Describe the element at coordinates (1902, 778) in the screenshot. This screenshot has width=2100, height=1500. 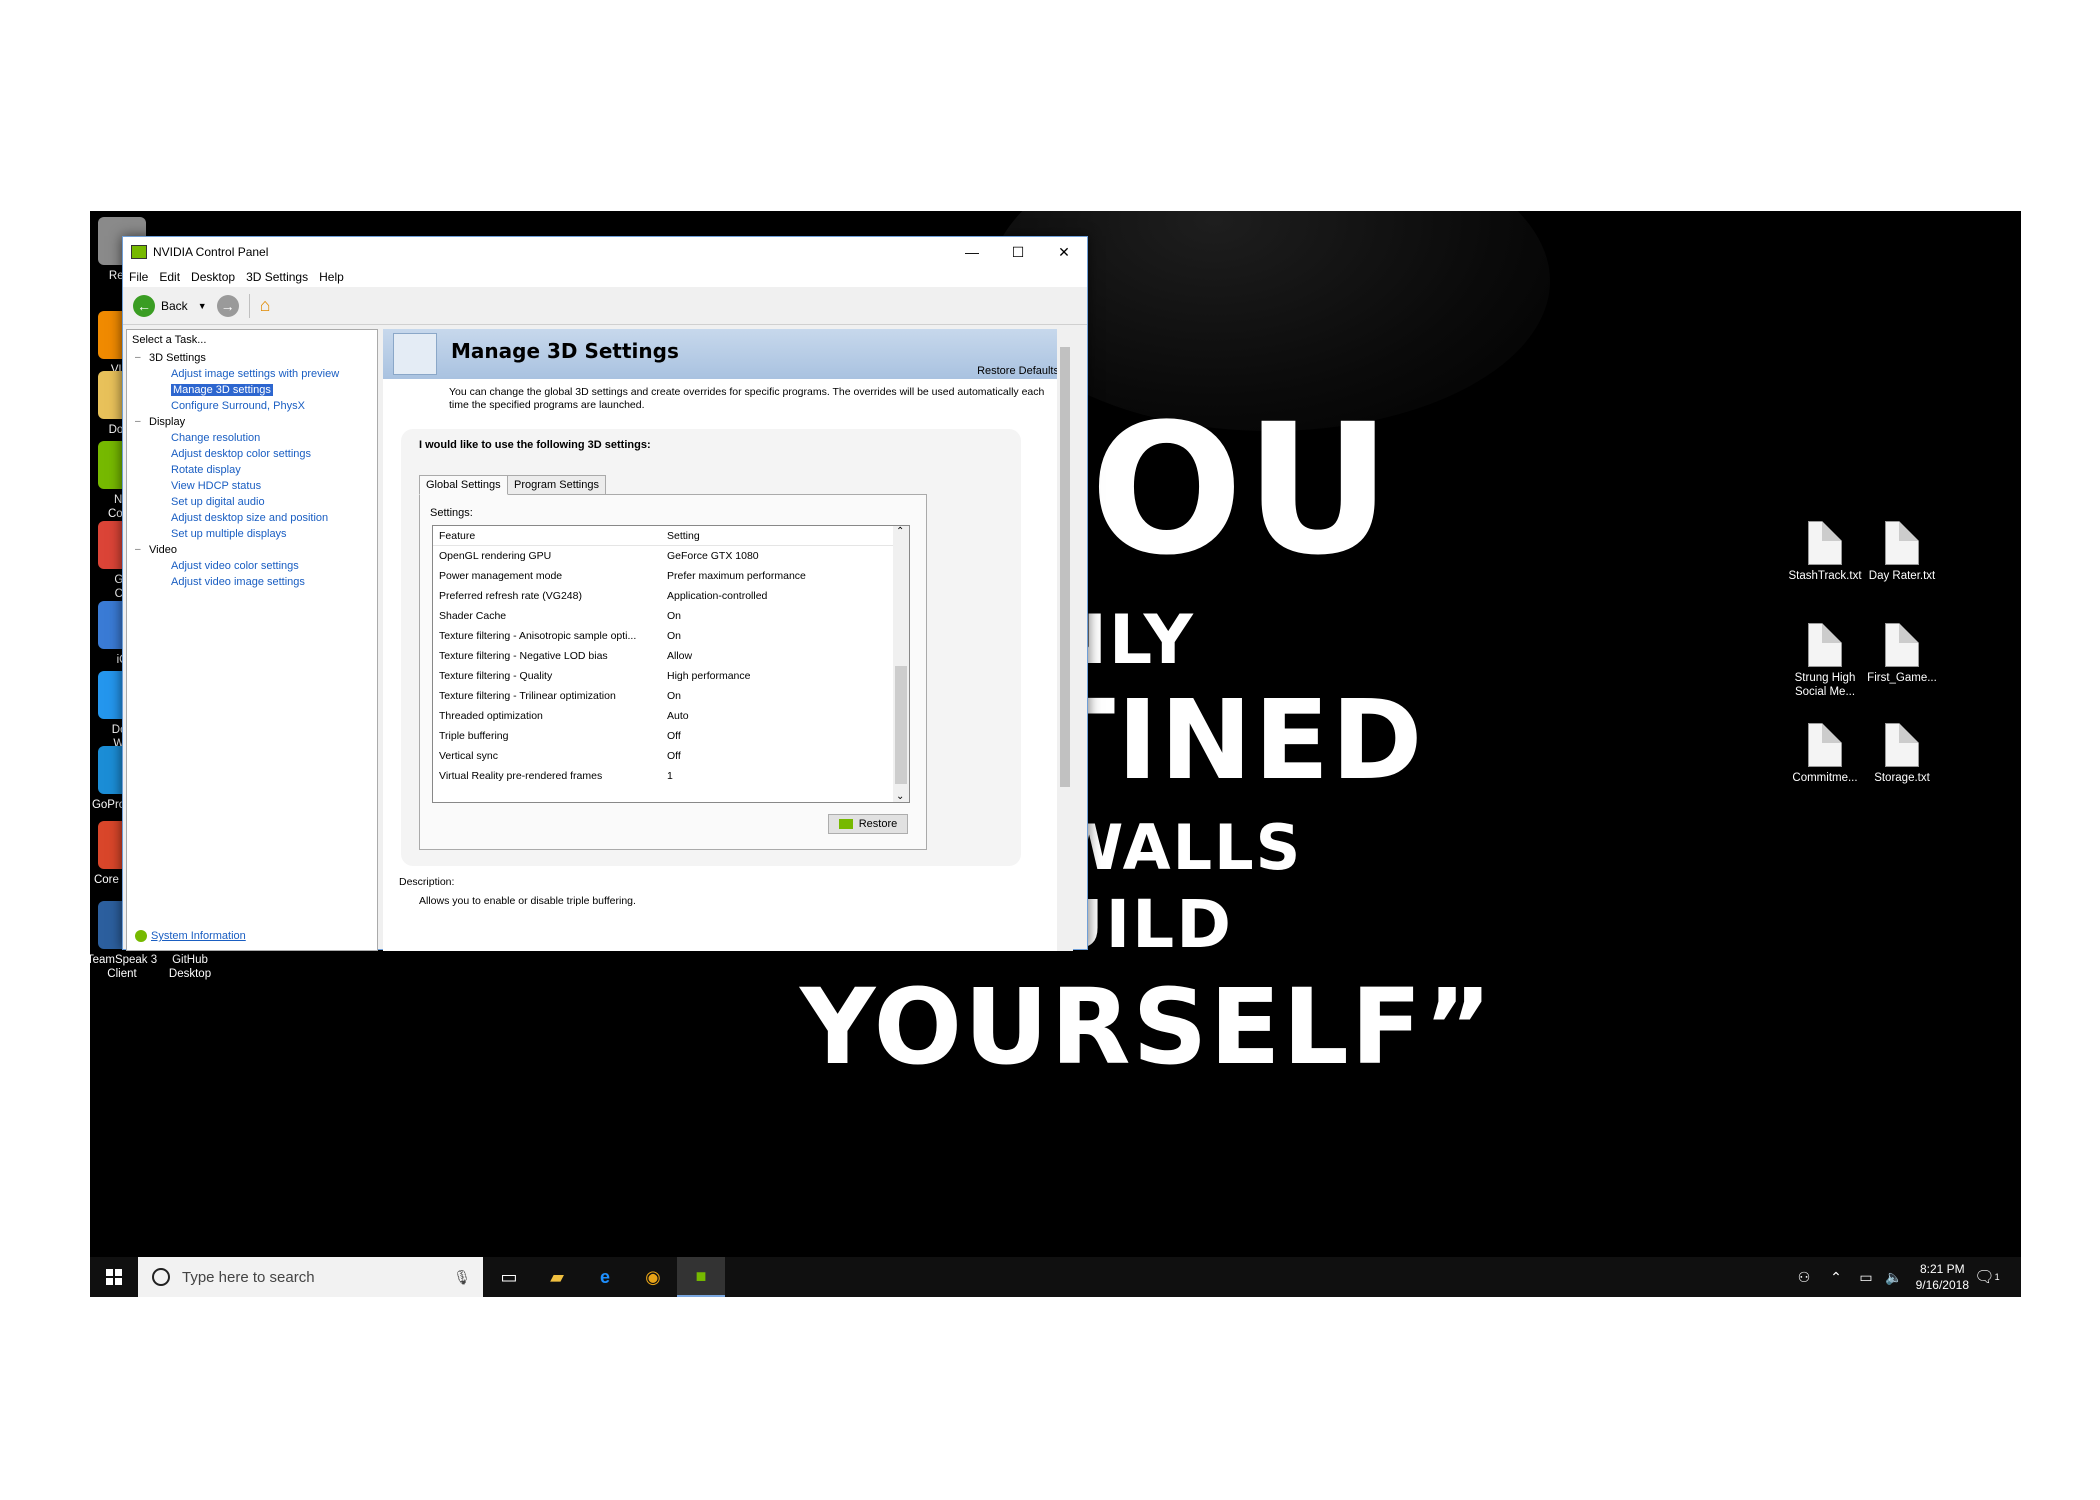
I see `desktop-file-label: Storage.txt` at that location.